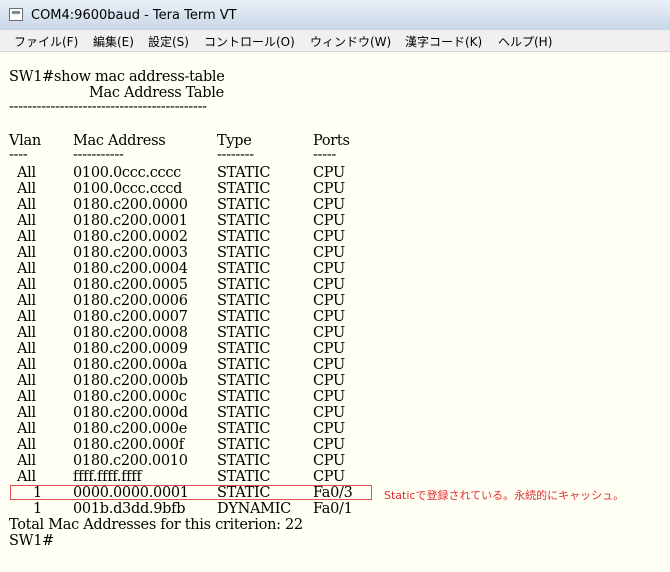  Describe the element at coordinates (46, 41) in the screenshot. I see `menu-file: ファイル(F)` at that location.